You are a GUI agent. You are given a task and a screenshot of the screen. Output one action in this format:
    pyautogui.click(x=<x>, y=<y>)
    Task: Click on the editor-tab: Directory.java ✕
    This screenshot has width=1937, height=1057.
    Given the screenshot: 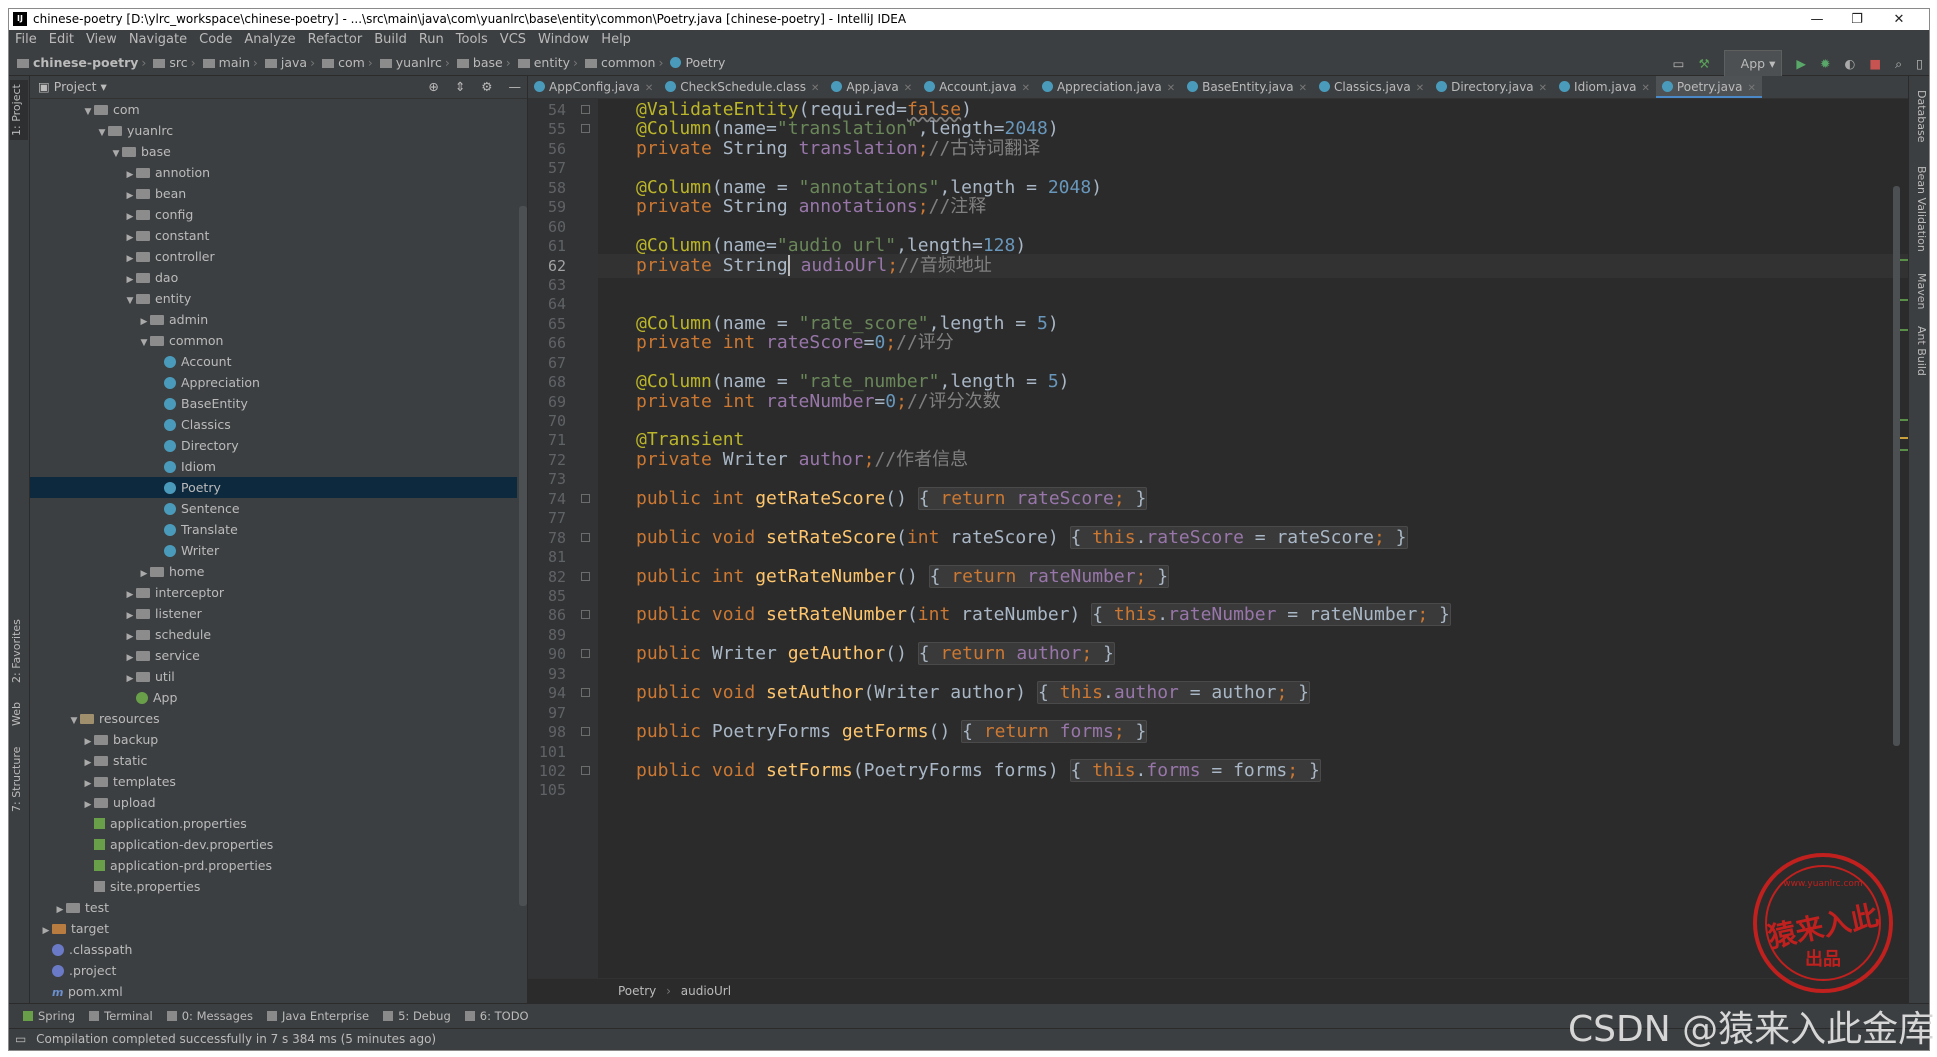 What is the action you would take?
    pyautogui.click(x=1491, y=87)
    